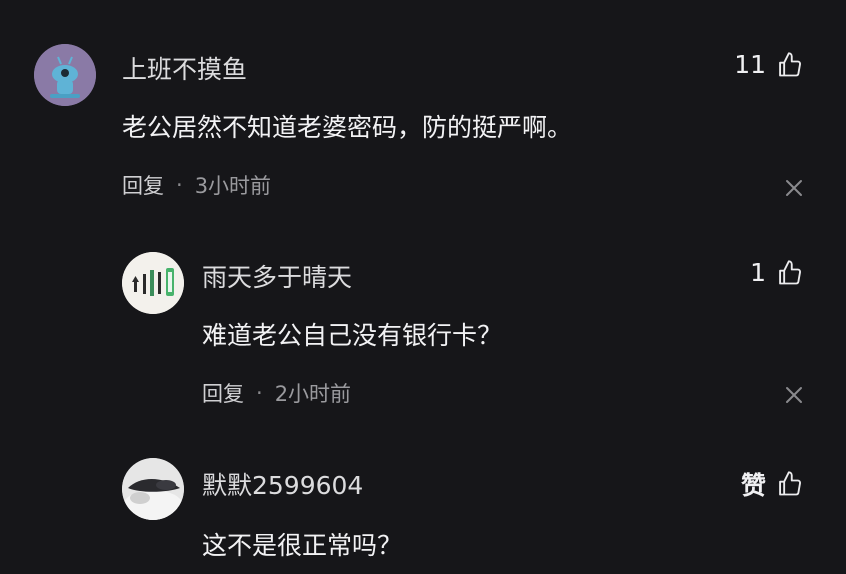 The height and width of the screenshot is (574, 846). What do you see at coordinates (282, 484) in the screenshot?
I see `username: 默默2599604` at bounding box center [282, 484].